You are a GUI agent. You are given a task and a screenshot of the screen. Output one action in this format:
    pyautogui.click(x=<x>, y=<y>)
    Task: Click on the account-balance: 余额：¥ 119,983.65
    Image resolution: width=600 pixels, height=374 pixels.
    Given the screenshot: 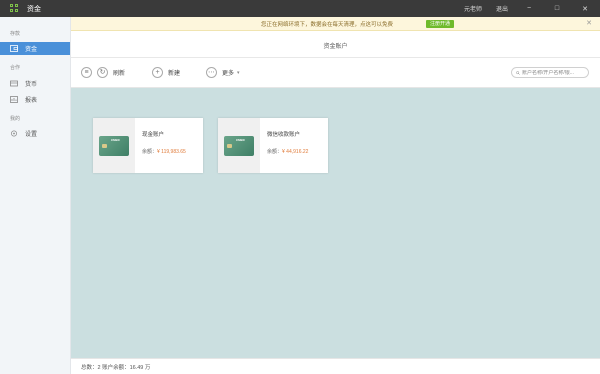 What is the action you would take?
    pyautogui.click(x=164, y=152)
    